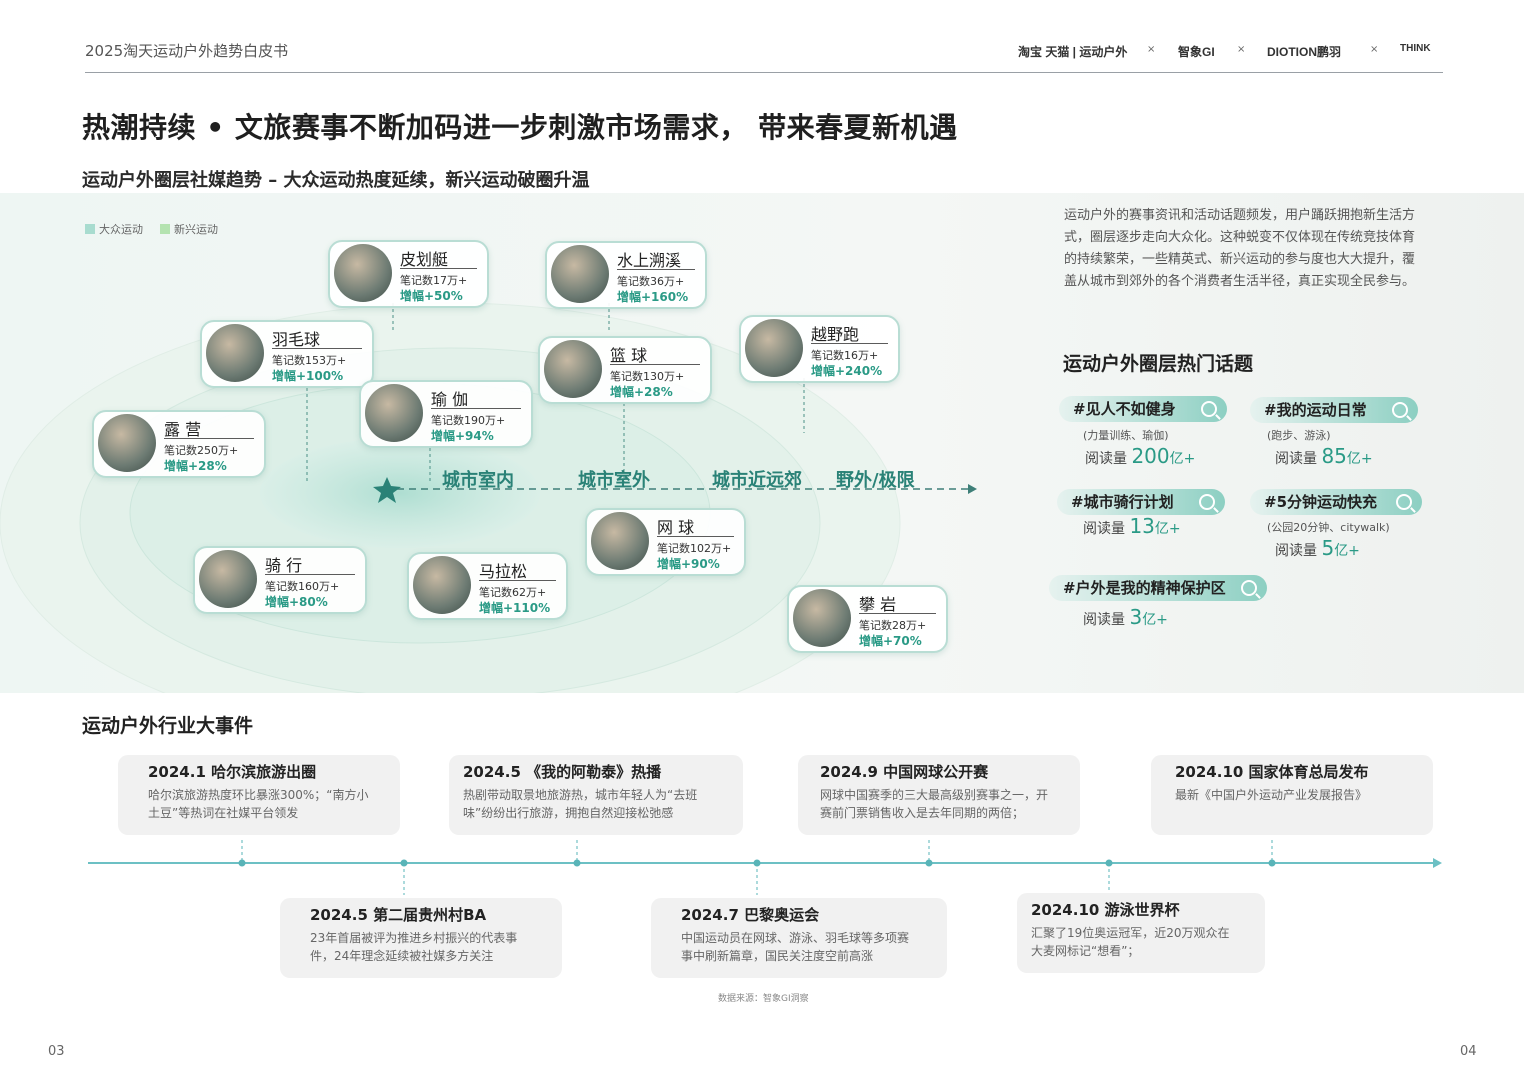  I want to click on event-desc: 网球中国赛季的三大最高级别赛事之一，开赛前门票销售收入是去年同期的两倍；, so click(934, 804).